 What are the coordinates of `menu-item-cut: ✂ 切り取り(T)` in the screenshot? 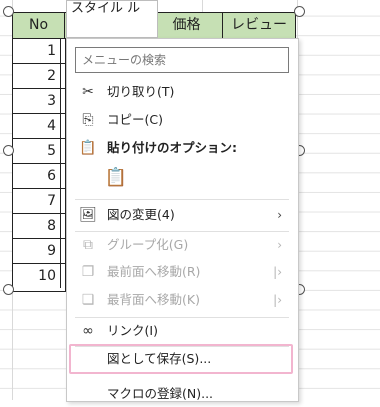 It's located at (181, 92).